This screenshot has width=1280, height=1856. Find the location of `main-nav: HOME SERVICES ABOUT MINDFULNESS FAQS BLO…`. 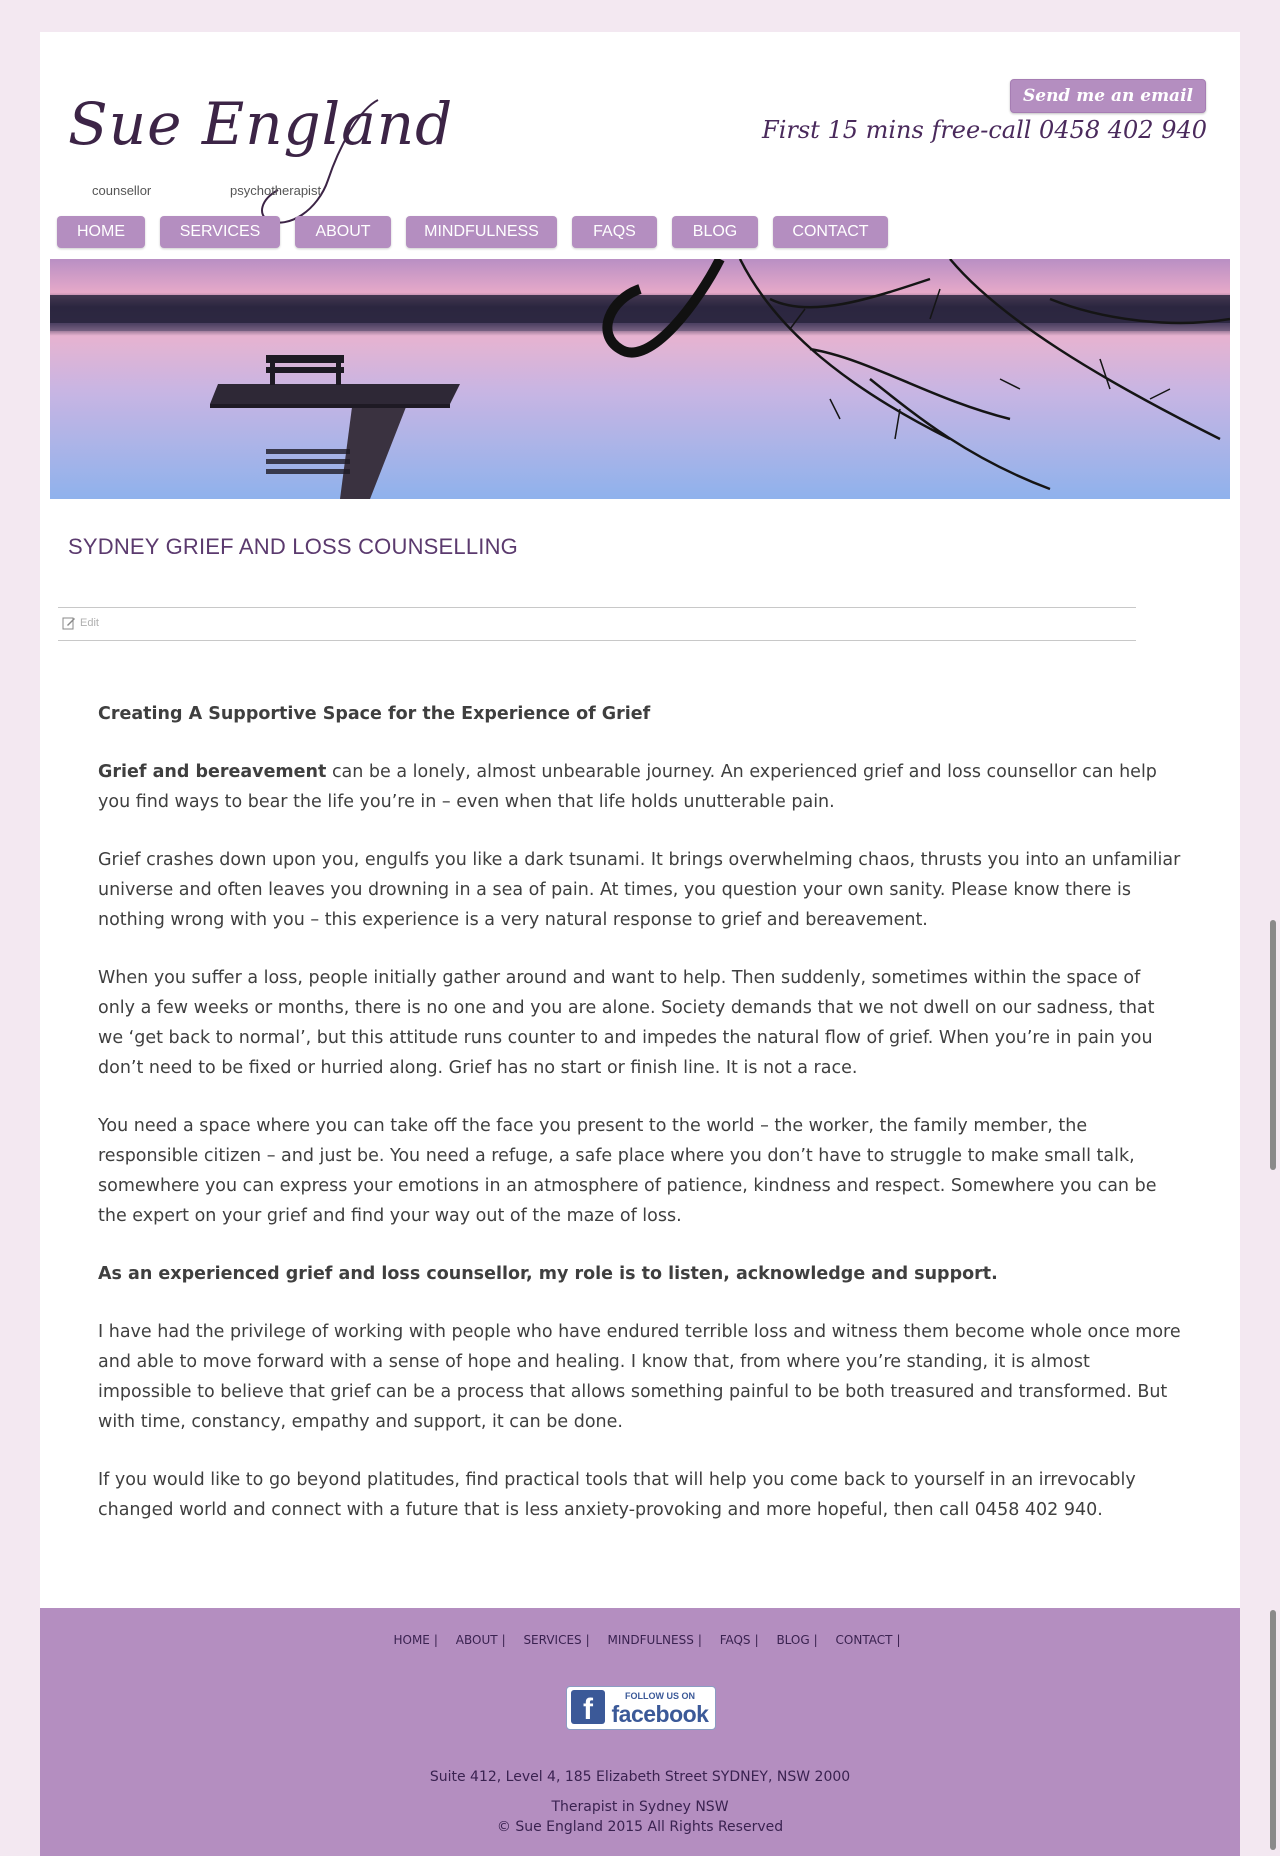

main-nav: HOME SERVICES ABOUT MINDFULNESS FAQS BLO… is located at coordinates (480, 232).